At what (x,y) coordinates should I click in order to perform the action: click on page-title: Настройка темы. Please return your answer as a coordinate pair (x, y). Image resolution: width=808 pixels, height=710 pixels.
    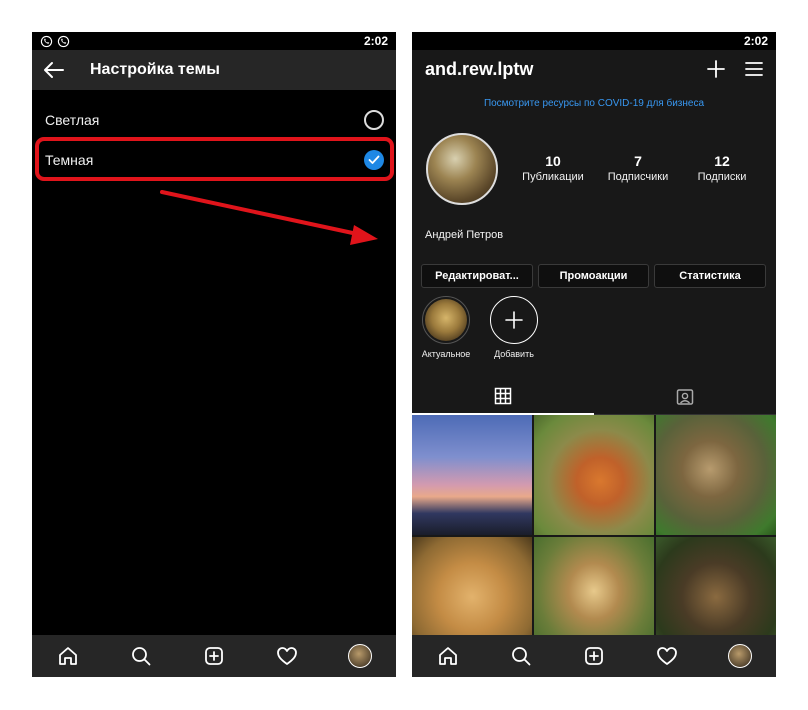
    Looking at the image, I should click on (155, 69).